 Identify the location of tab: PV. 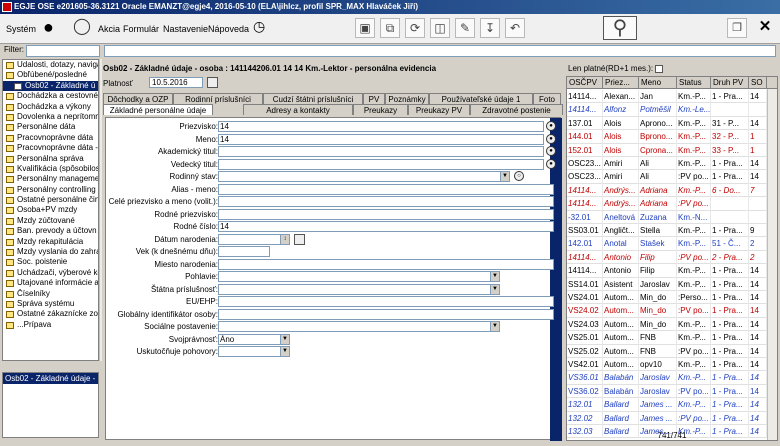
(374, 98).